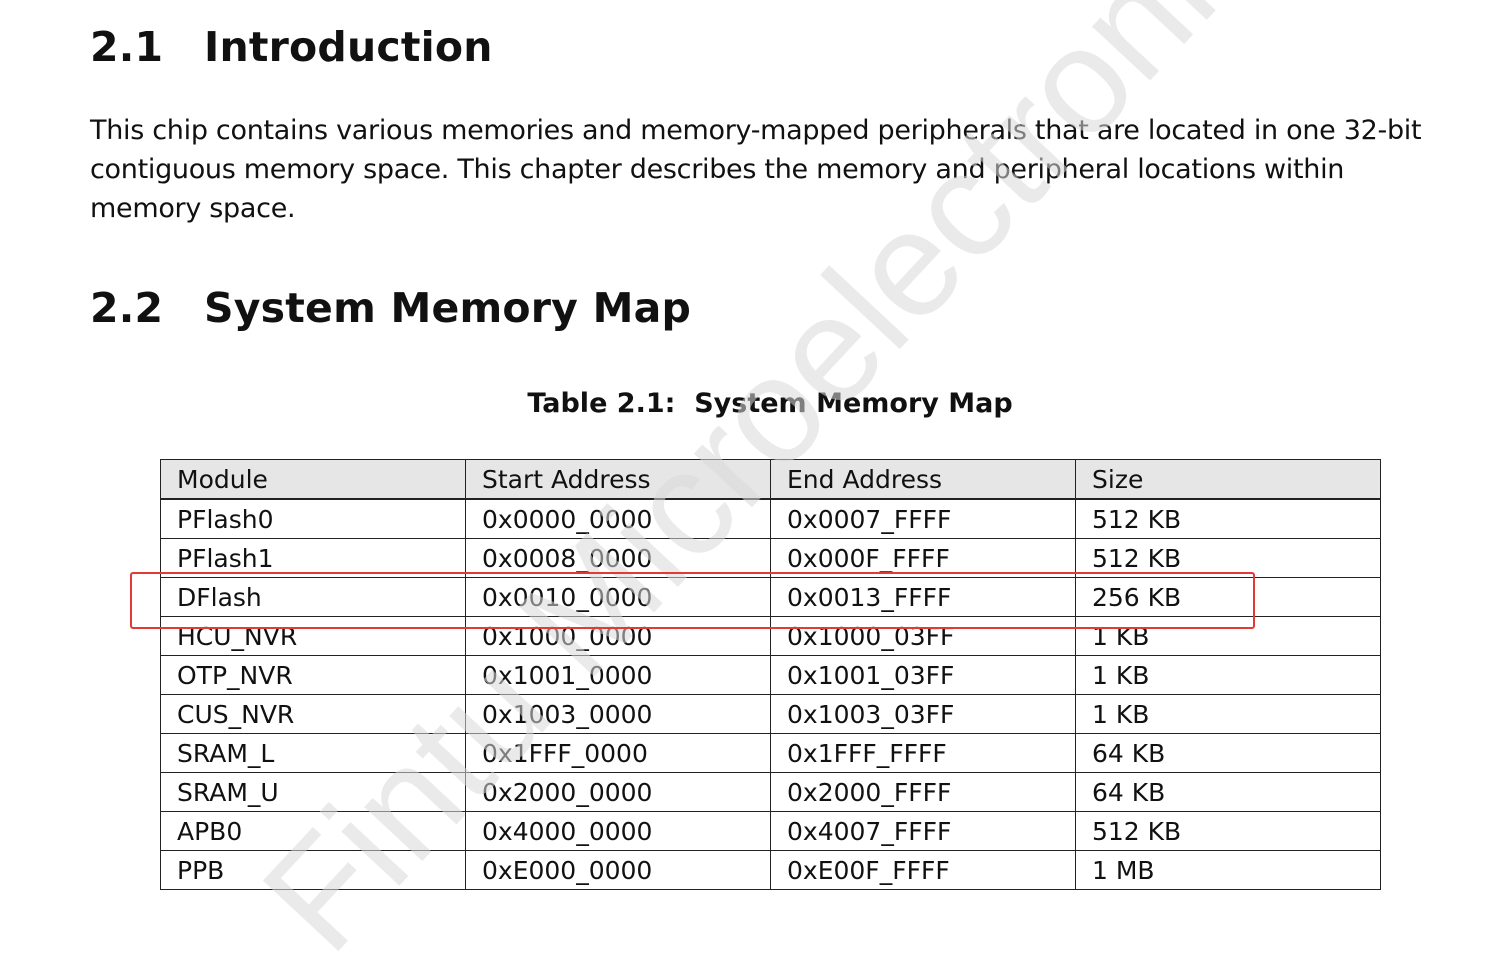 Image resolution: width=1510 pixels, height=954 pixels. Describe the element at coordinates (313, 675) in the screenshot. I see `cell-module: OTP_NVR` at that location.